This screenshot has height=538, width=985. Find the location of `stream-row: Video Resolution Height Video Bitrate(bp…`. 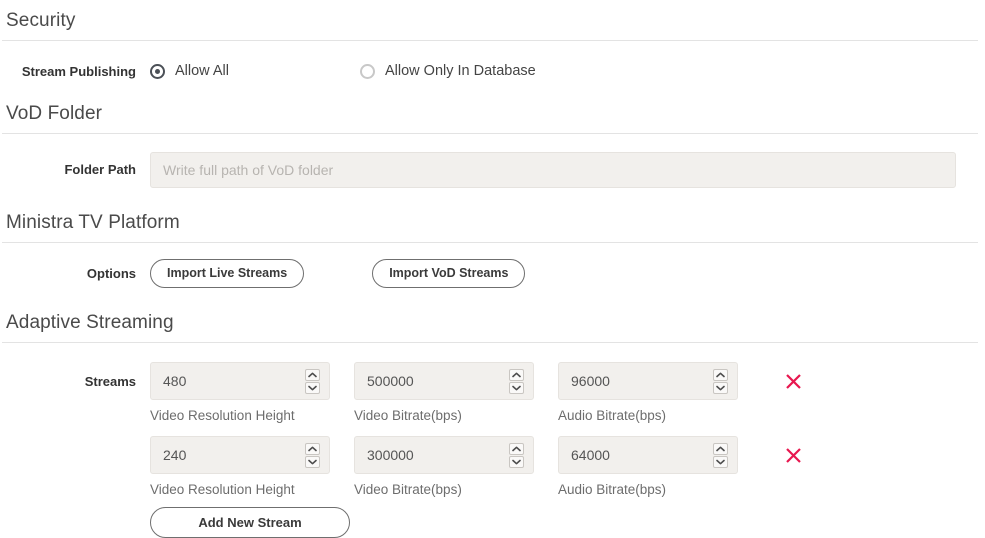

stream-row: Video Resolution Height Video Bitrate(bp… is located at coordinates (492, 466).